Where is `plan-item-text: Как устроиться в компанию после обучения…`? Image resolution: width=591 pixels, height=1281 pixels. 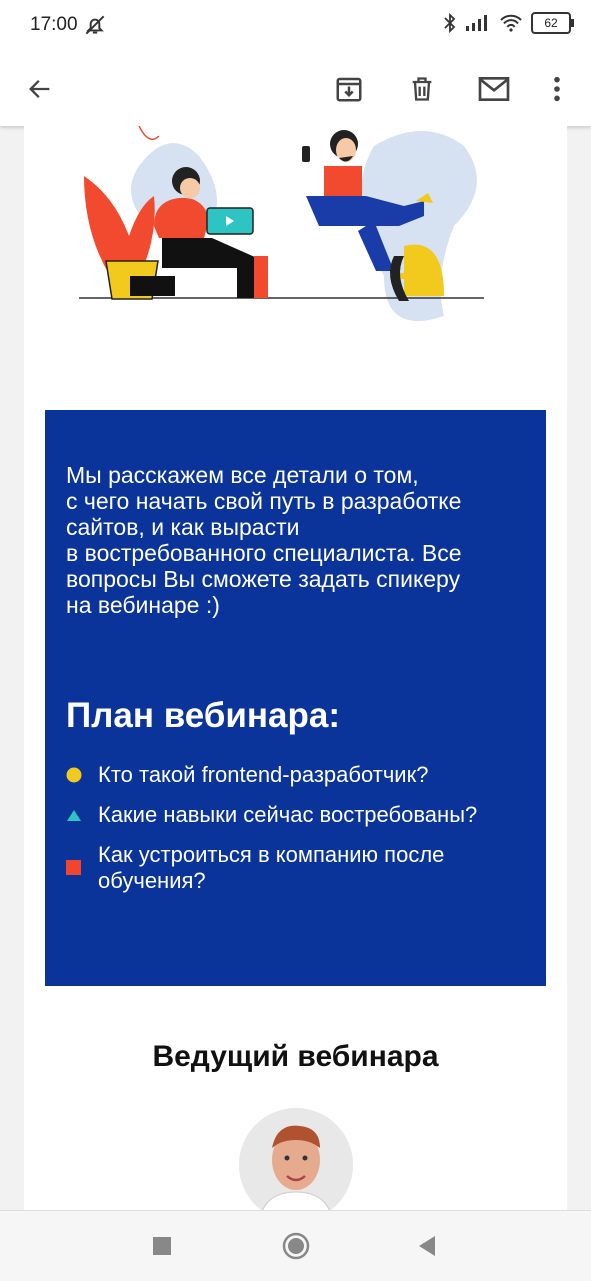 plan-item-text: Как устроиться в компанию после обучения… is located at coordinates (271, 867).